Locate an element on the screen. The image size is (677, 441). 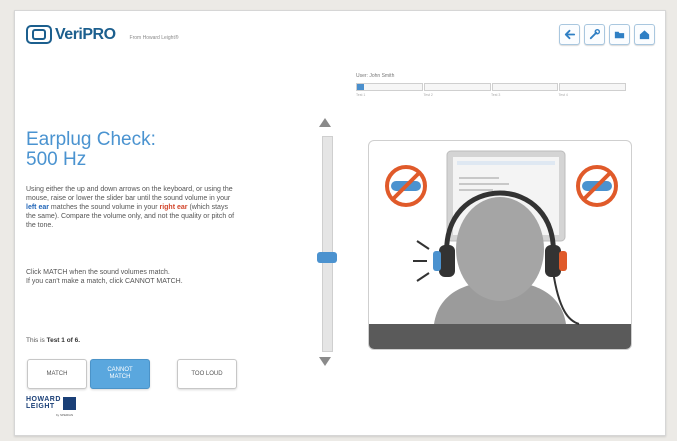
home-icon is located at coordinates (644, 35).